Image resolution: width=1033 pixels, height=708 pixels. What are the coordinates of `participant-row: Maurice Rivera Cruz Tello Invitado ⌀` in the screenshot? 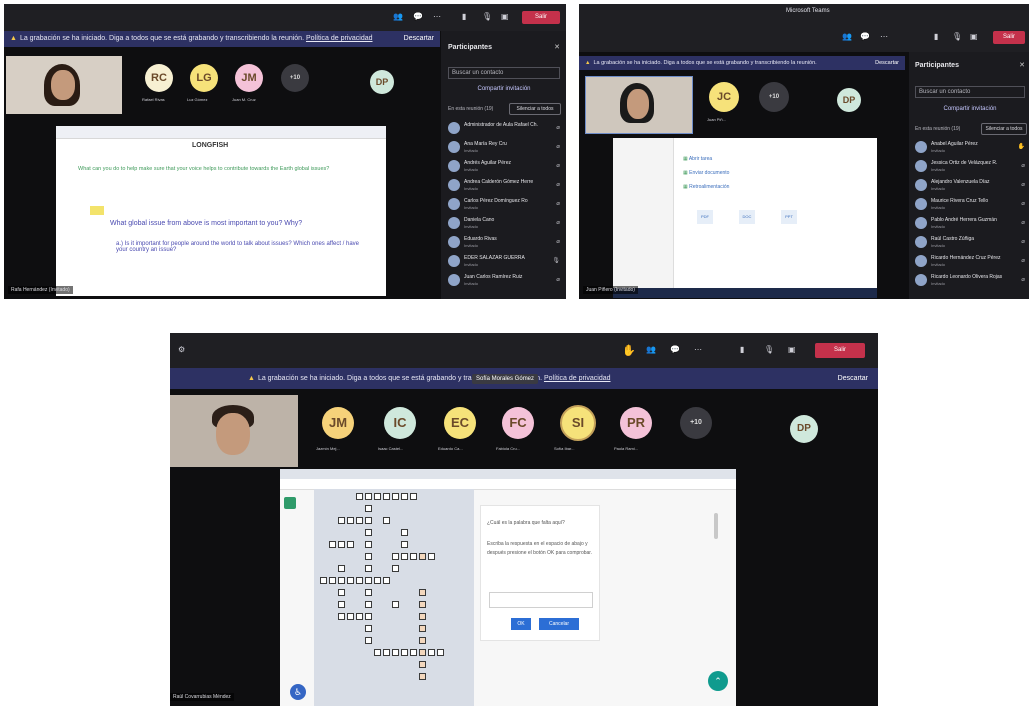 It's located at (970, 205).